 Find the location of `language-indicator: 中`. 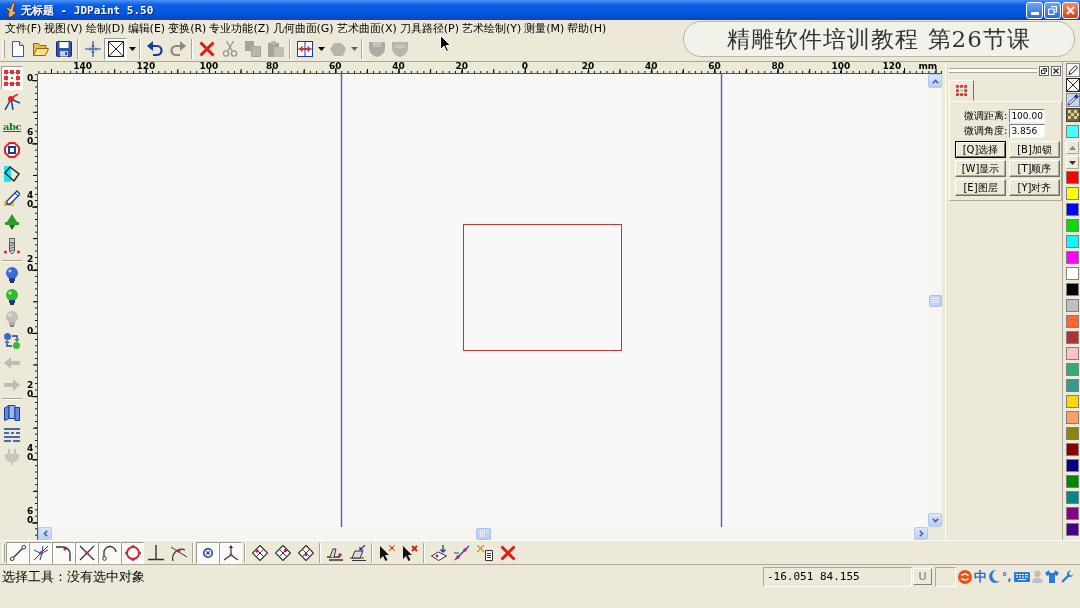

language-indicator: 中 is located at coordinates (980, 576).